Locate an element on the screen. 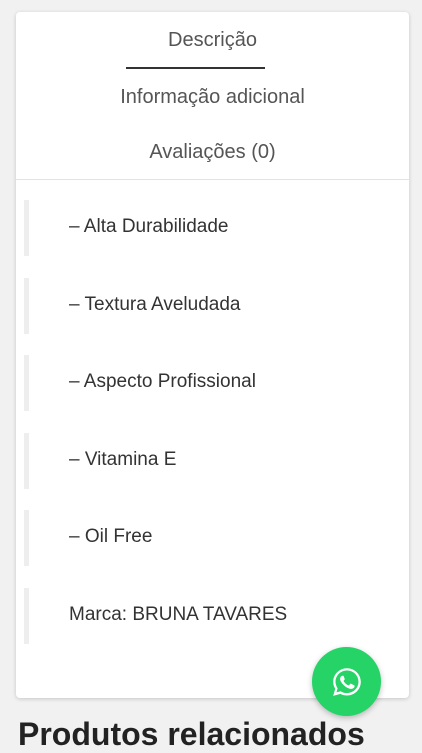  list-item: – Oil Free is located at coordinates (194, 538).